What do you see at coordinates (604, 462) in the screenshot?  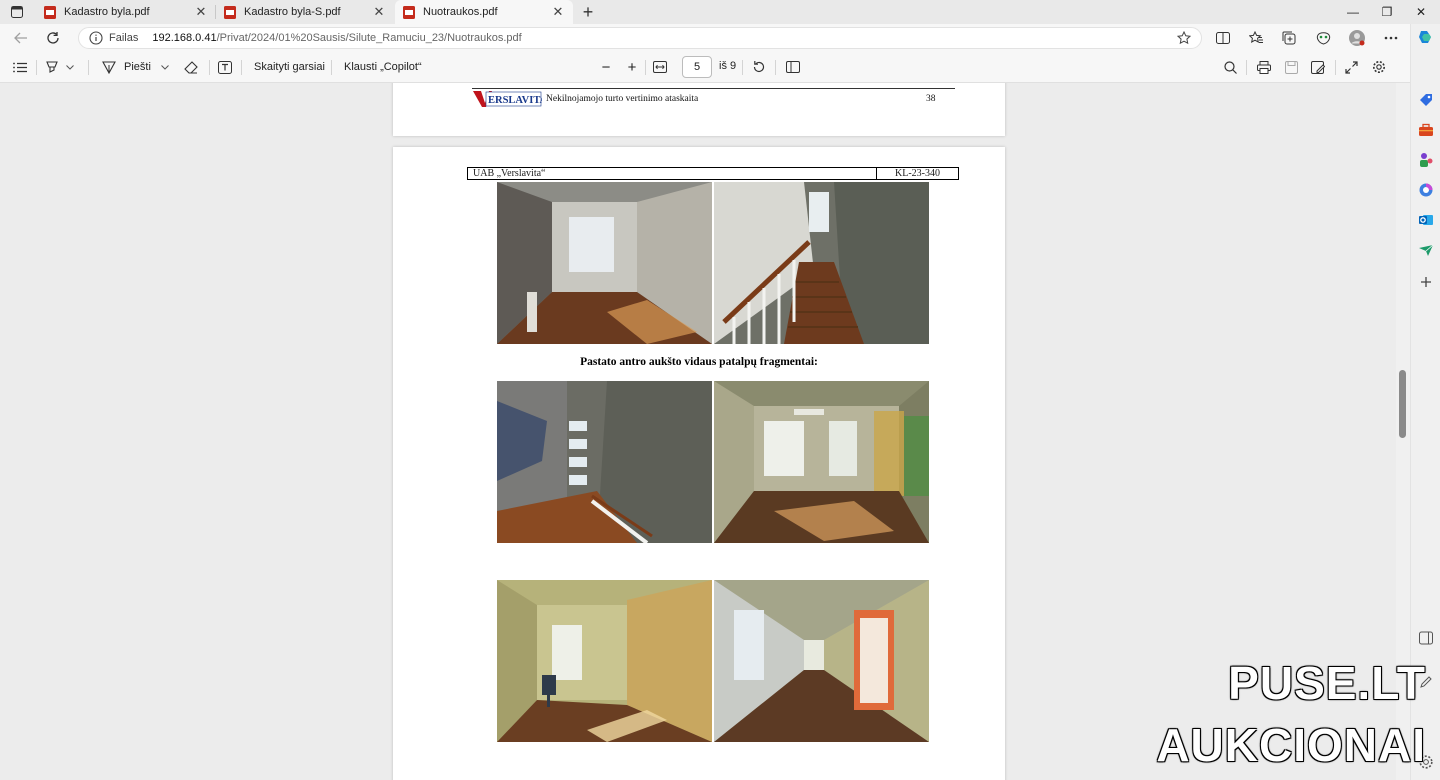 I see `photo-stairwell-windows` at bounding box center [604, 462].